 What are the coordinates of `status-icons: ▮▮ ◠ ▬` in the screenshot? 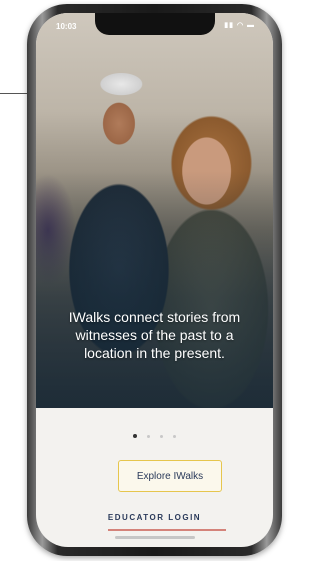 It's located at (239, 25).